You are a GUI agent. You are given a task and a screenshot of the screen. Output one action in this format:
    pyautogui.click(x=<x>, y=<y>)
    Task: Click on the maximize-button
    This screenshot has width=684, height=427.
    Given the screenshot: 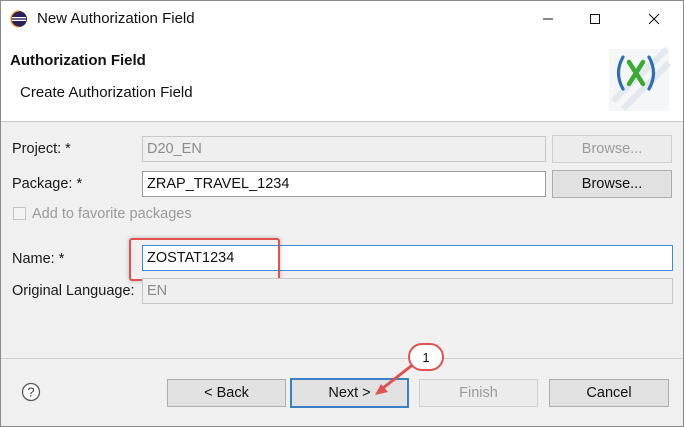 What is the action you would take?
    pyautogui.click(x=595, y=19)
    